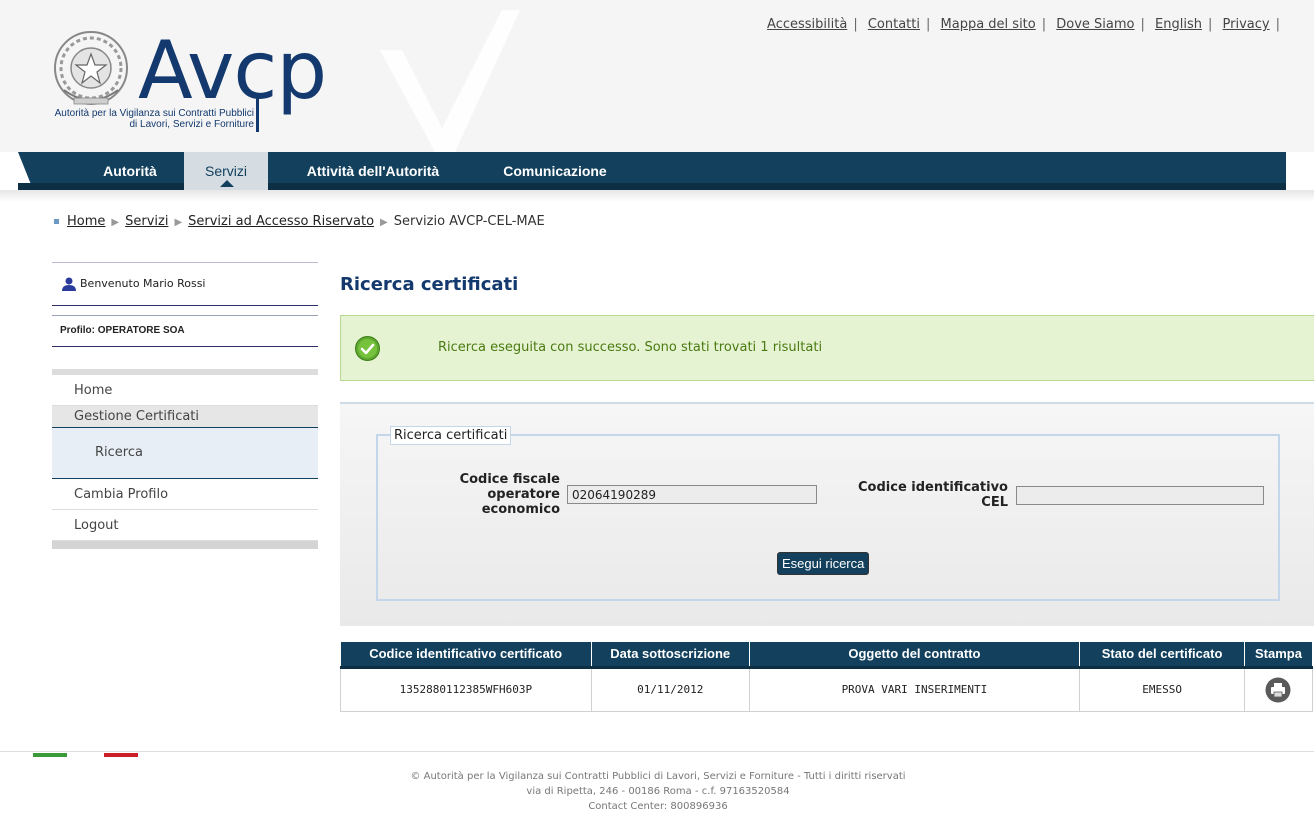 Image resolution: width=1314 pixels, height=839 pixels. Describe the element at coordinates (994, 502) in the screenshot. I see `codice-cel-label-line2: CEL` at that location.